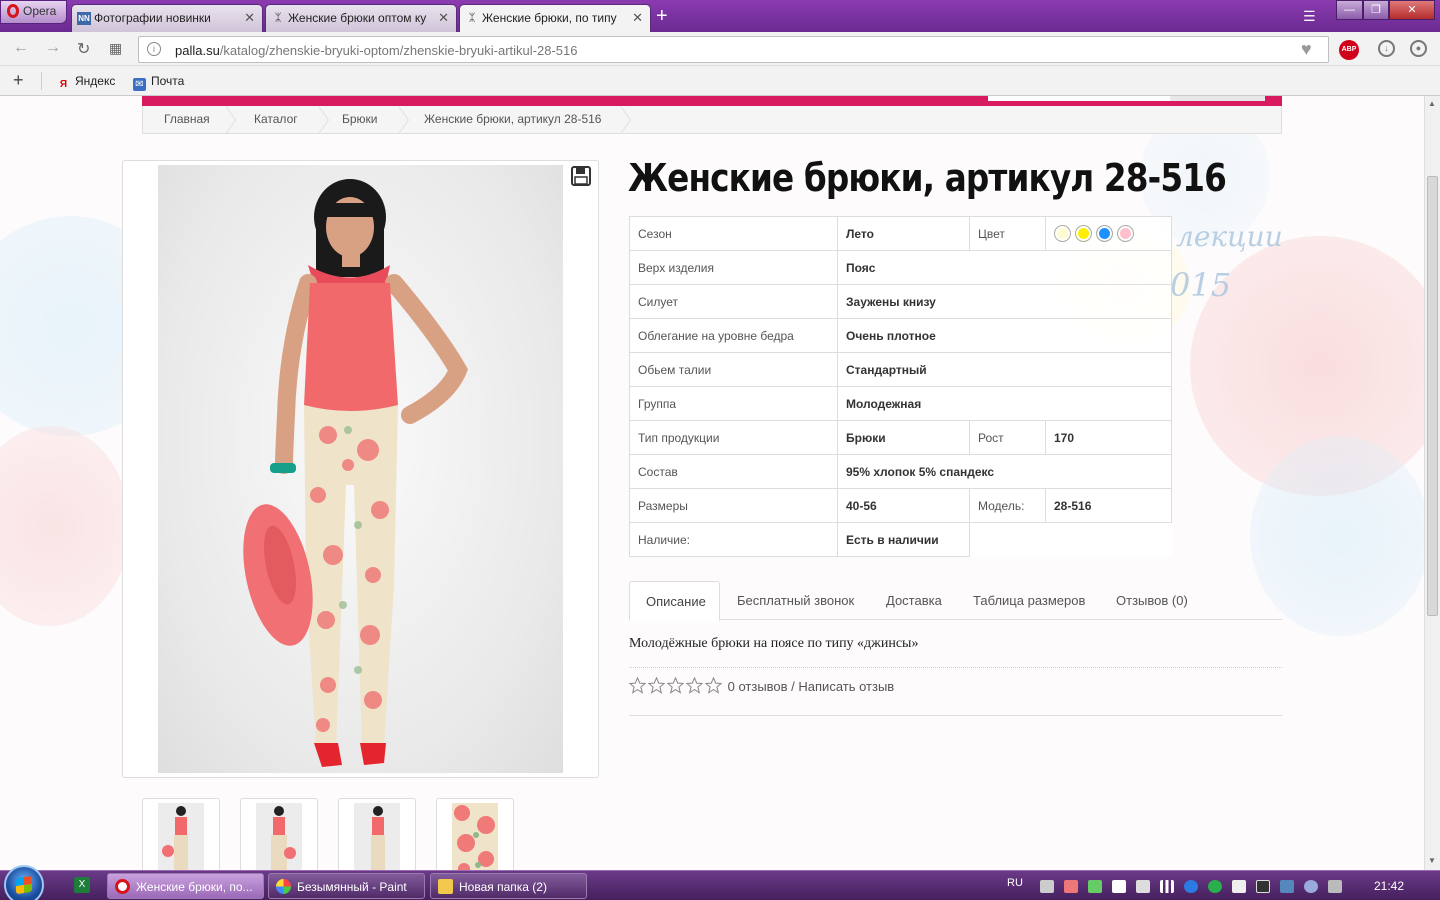  I want to click on bookmark-mail: ✉ Почта, so click(158, 82).